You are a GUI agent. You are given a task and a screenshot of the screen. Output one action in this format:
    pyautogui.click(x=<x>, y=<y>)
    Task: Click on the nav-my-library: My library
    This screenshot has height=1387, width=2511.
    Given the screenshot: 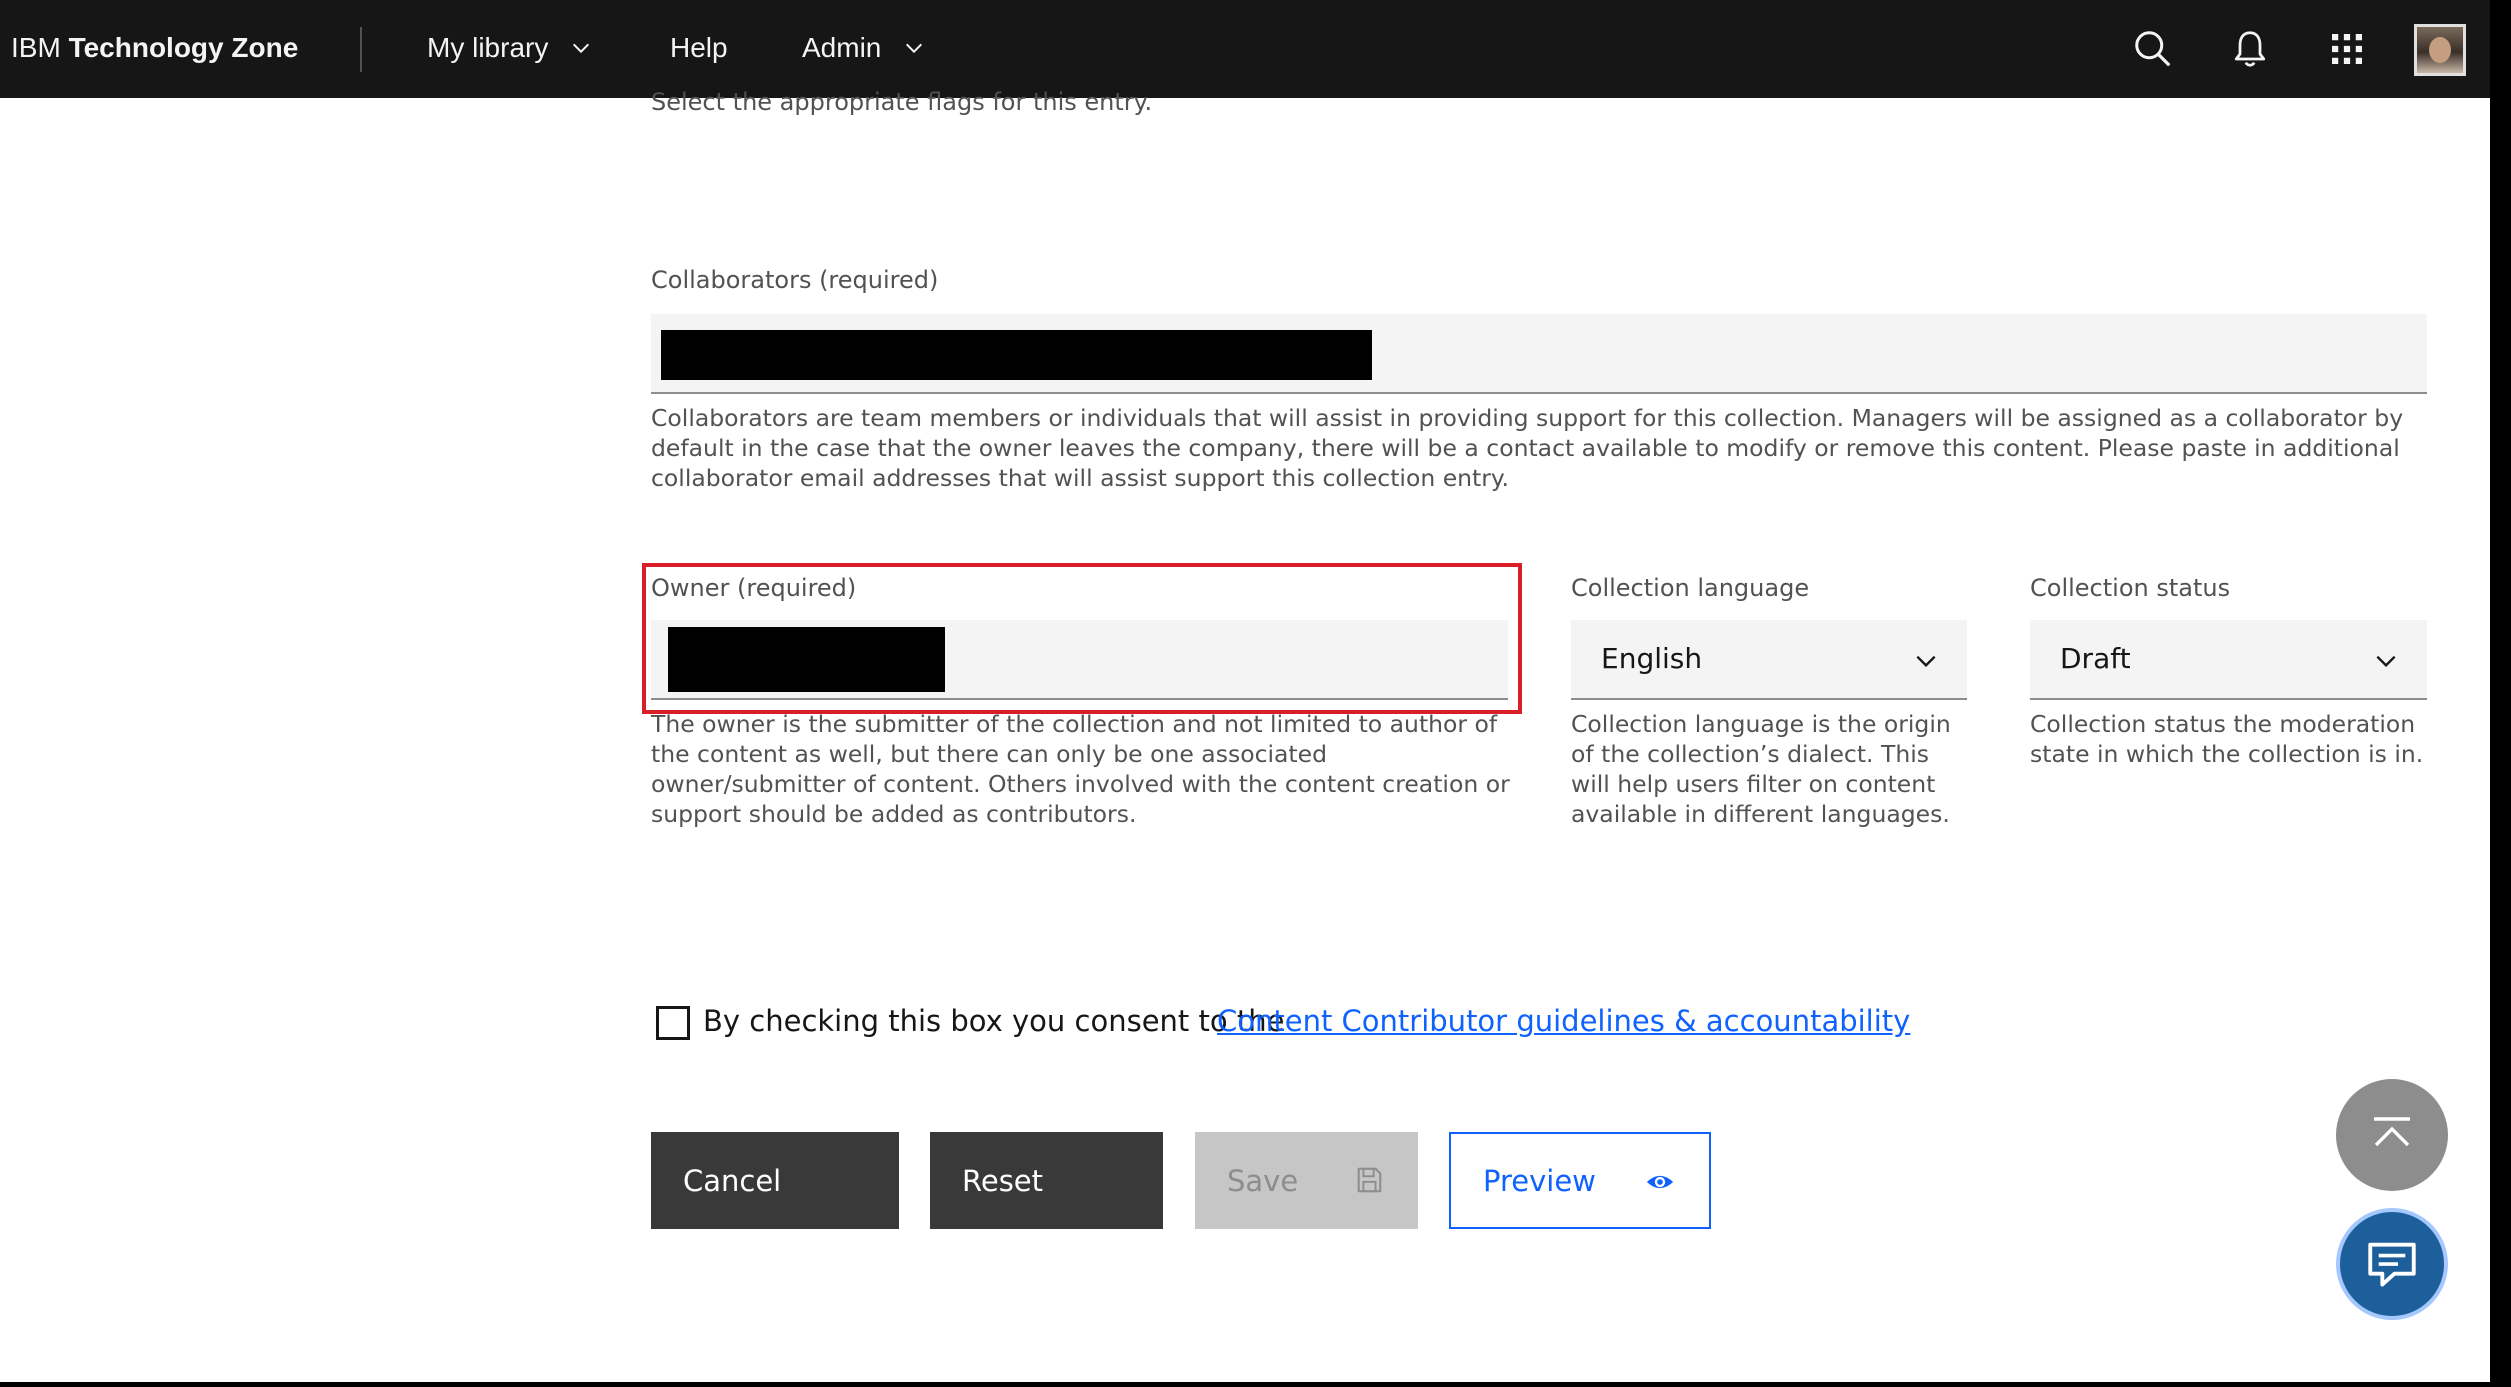 What is the action you would take?
    pyautogui.click(x=509, y=48)
    